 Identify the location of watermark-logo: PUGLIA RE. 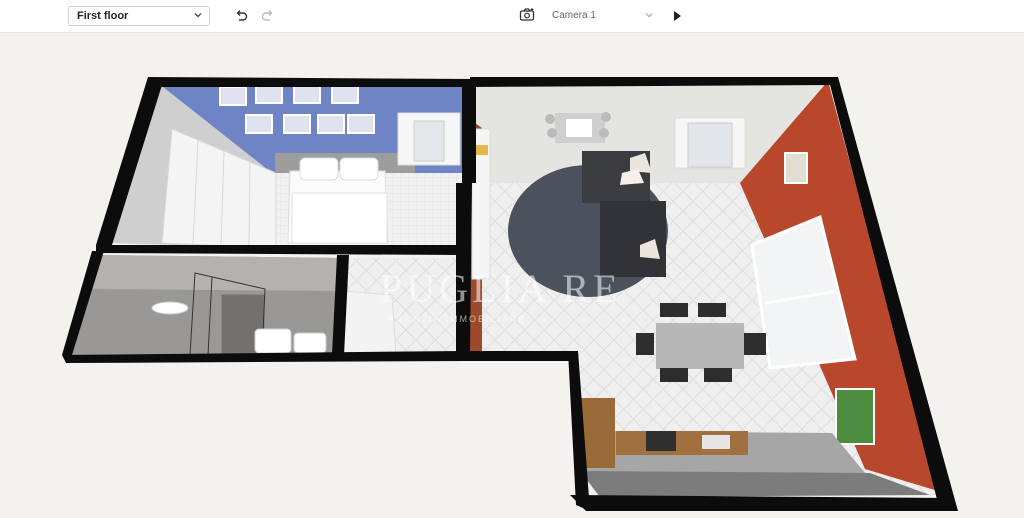
(501, 288).